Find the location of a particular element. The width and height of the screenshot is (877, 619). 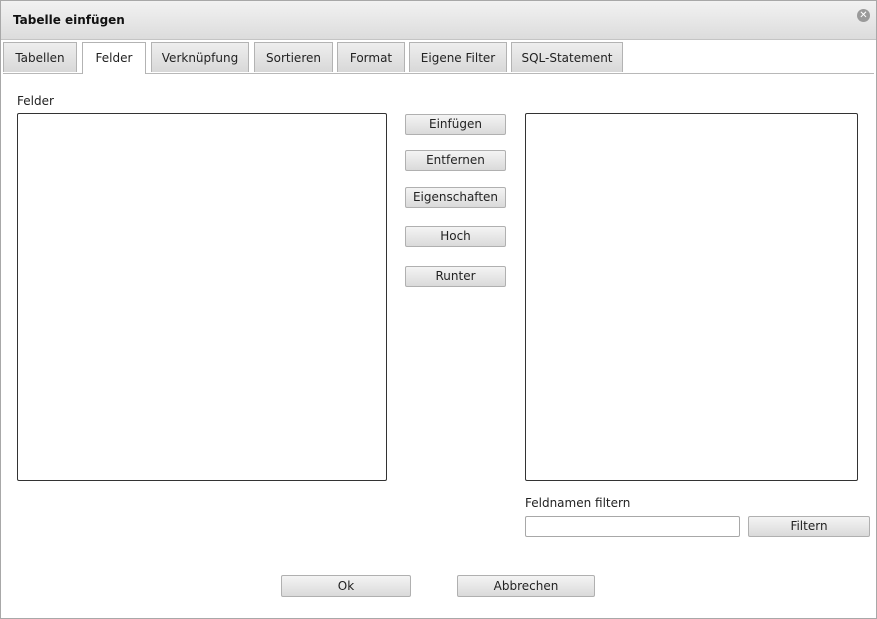

eigenschaften-button: Eigenschaften is located at coordinates (455, 197).